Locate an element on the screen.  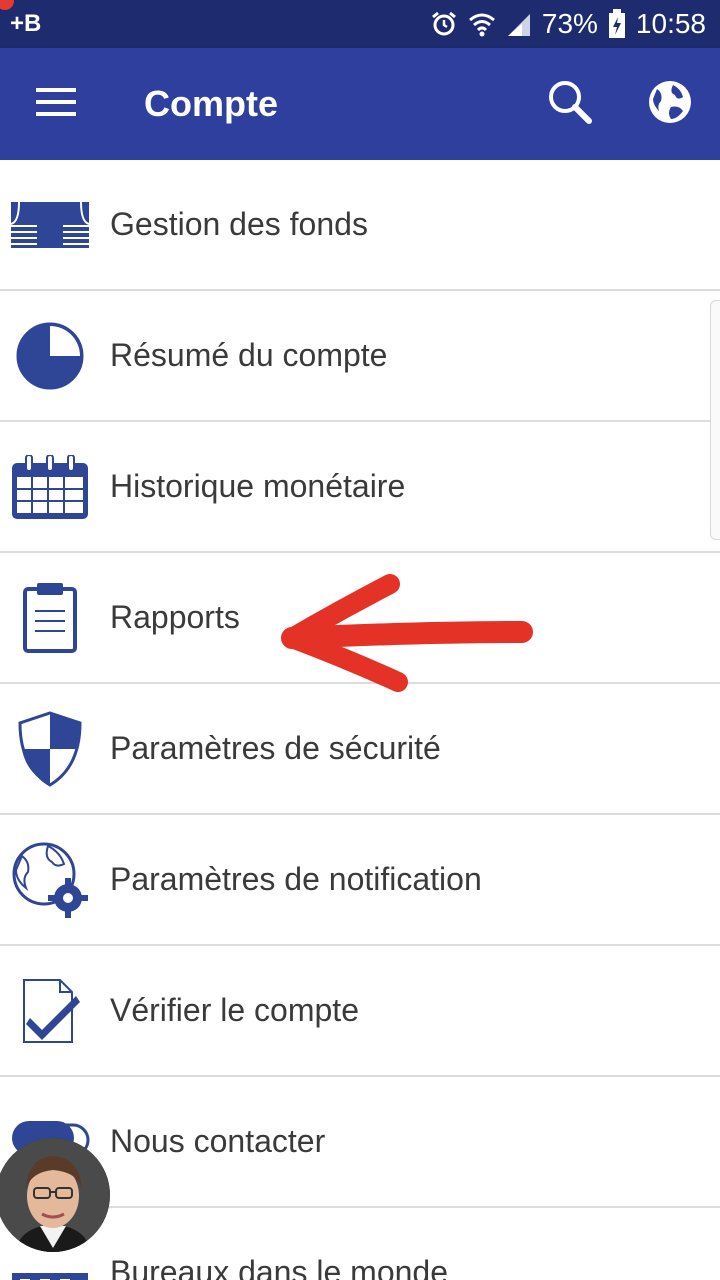
menu-item-historique-monetaire: Historique monétaire is located at coordinates (360, 487).